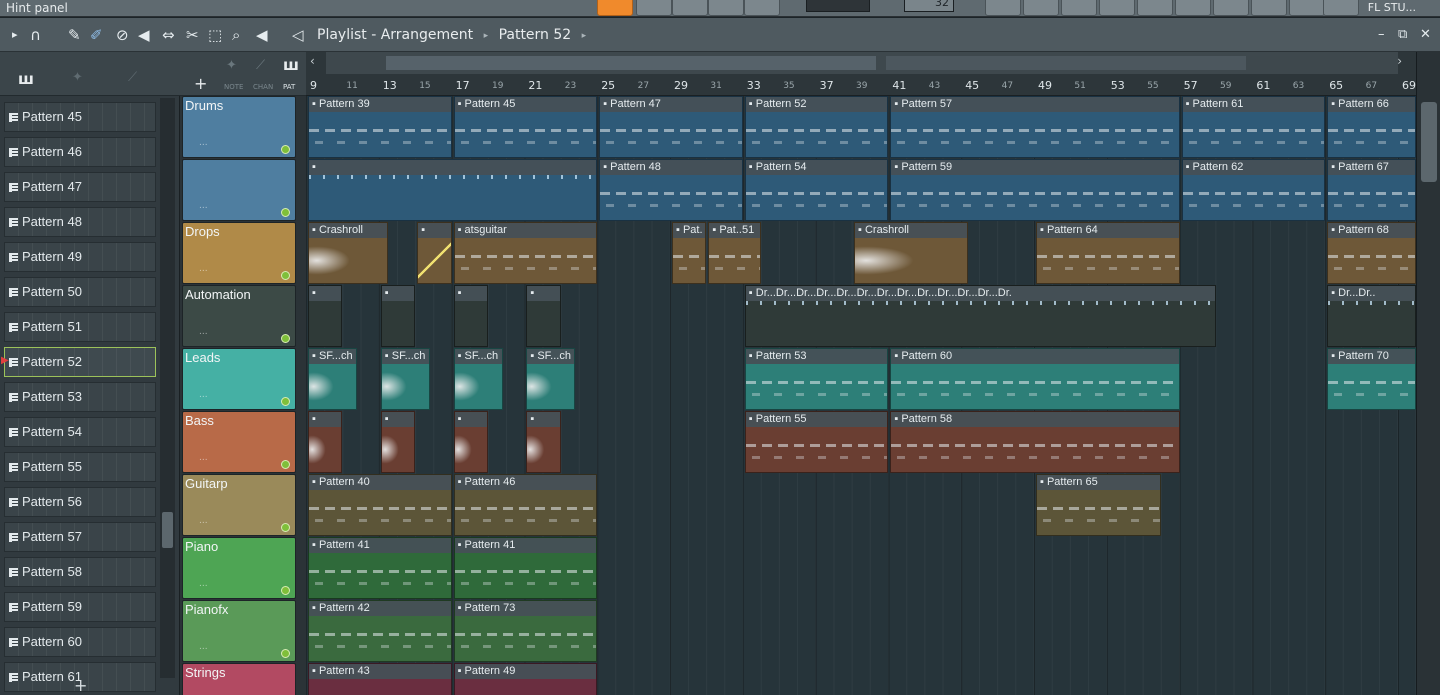 This screenshot has height=695, width=1440. I want to click on playlist-clip: ▪ Pattern 67, so click(1371, 190).